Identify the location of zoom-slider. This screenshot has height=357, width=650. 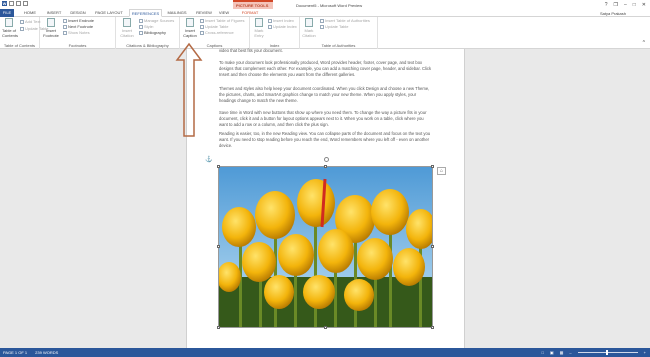
(607, 352).